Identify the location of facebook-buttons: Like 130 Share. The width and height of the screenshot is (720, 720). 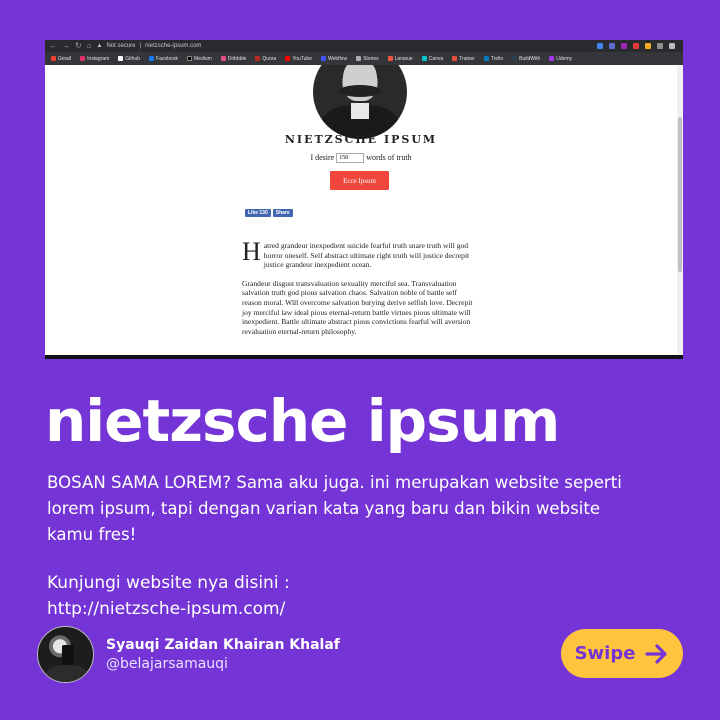
(269, 213).